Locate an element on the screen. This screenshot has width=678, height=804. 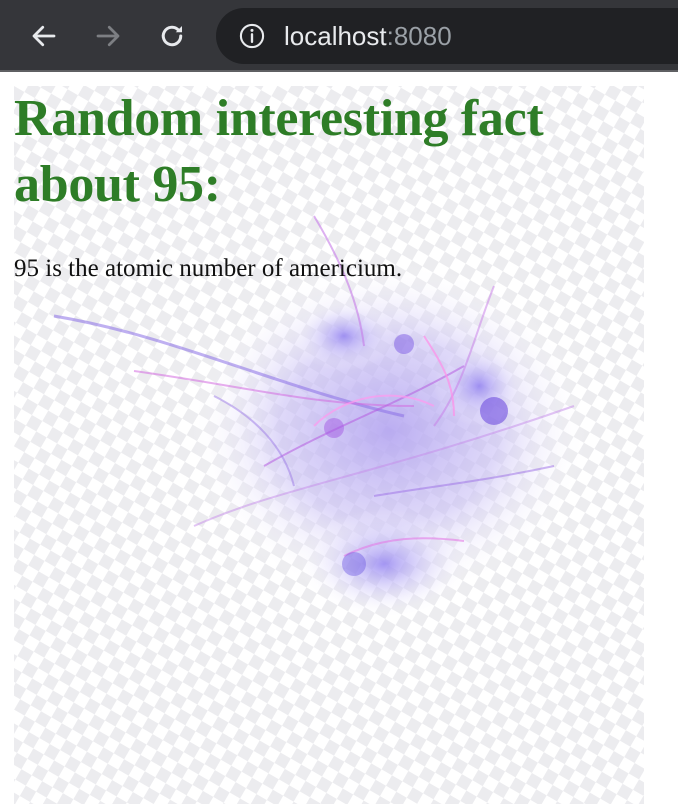
reload-icon is located at coordinates (172, 36).